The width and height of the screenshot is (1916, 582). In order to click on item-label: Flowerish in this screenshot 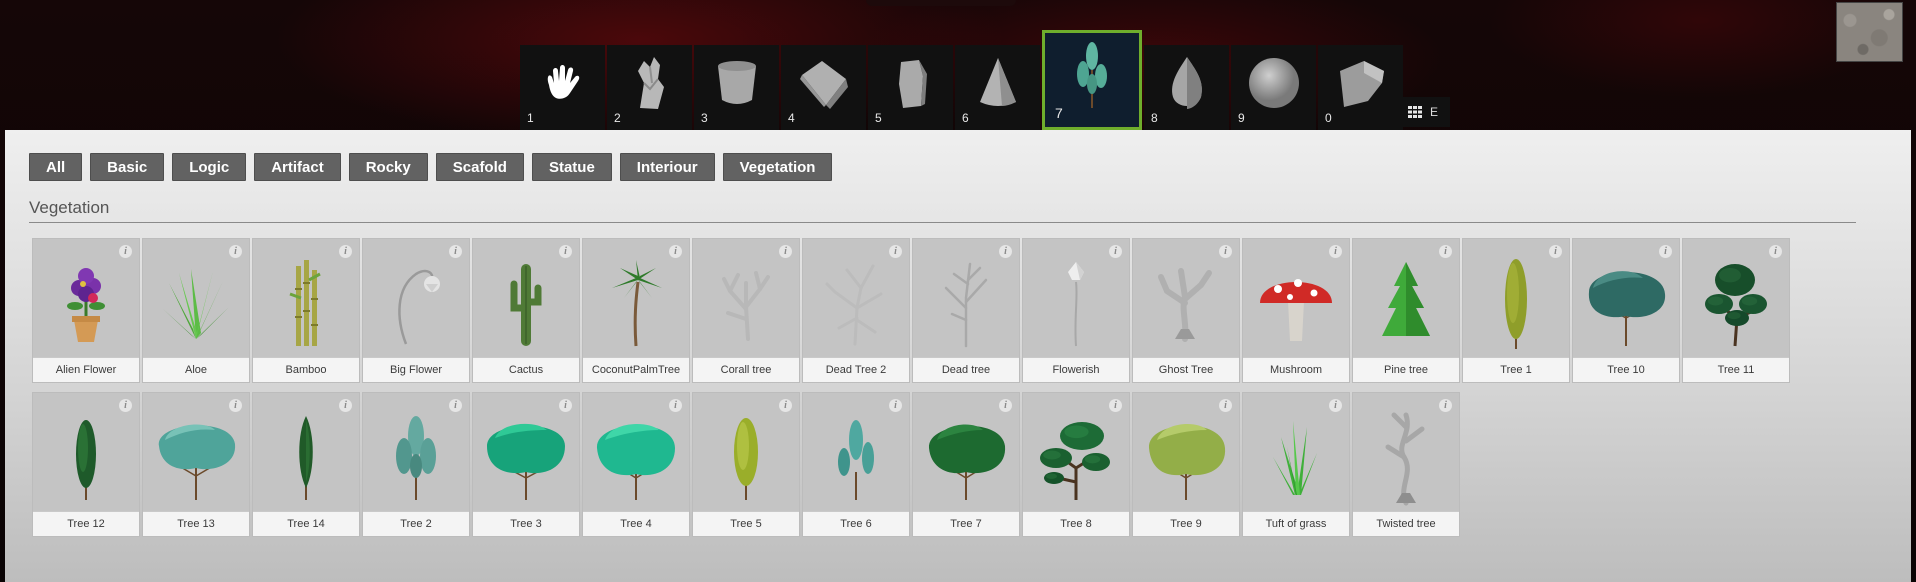, I will do `click(1076, 370)`.